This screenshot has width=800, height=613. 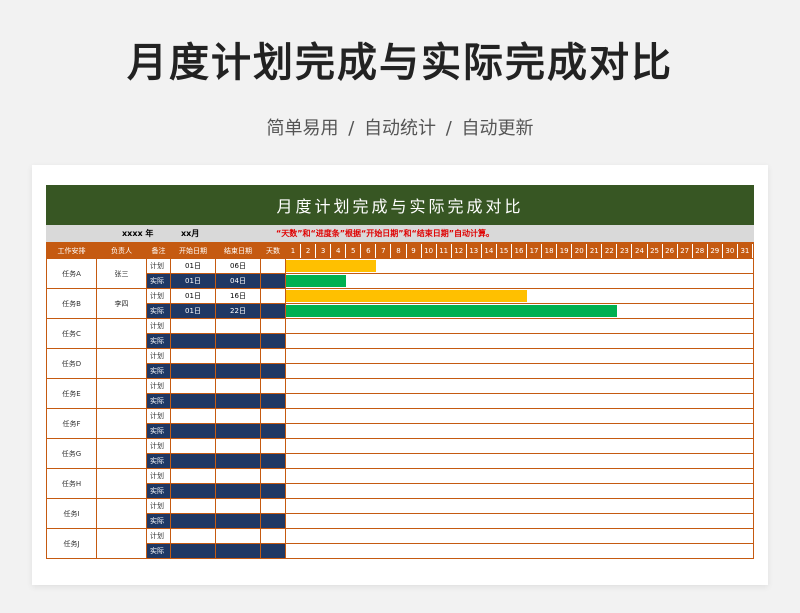 I want to click on end-date-cell: 04日, so click(x=238, y=281).